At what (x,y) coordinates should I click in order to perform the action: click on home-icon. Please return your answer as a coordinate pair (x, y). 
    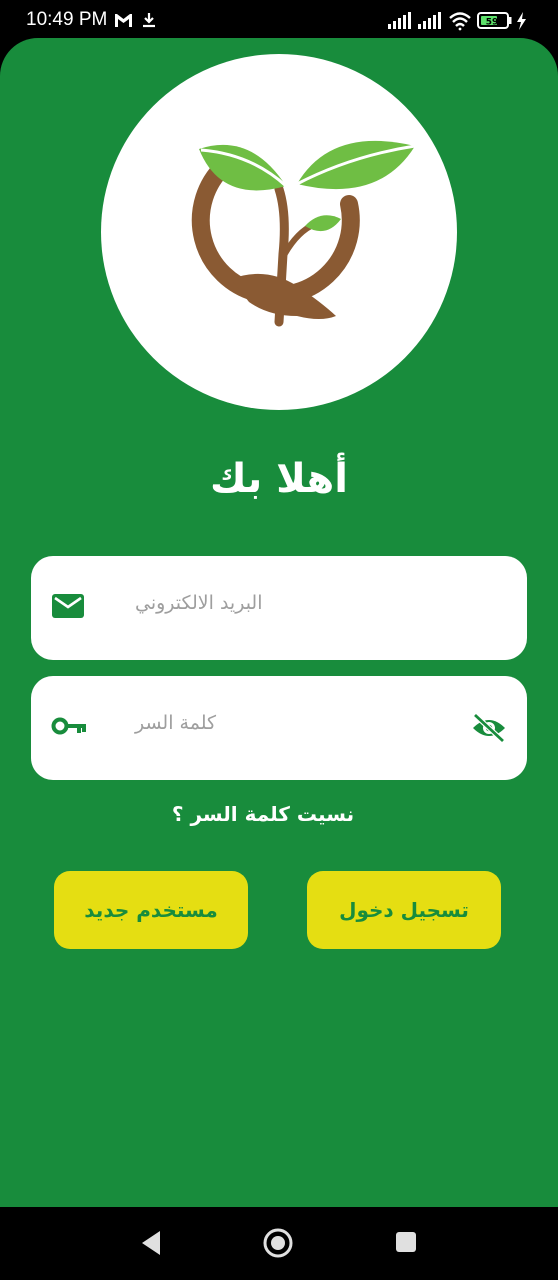
    Looking at the image, I should click on (278, 1245).